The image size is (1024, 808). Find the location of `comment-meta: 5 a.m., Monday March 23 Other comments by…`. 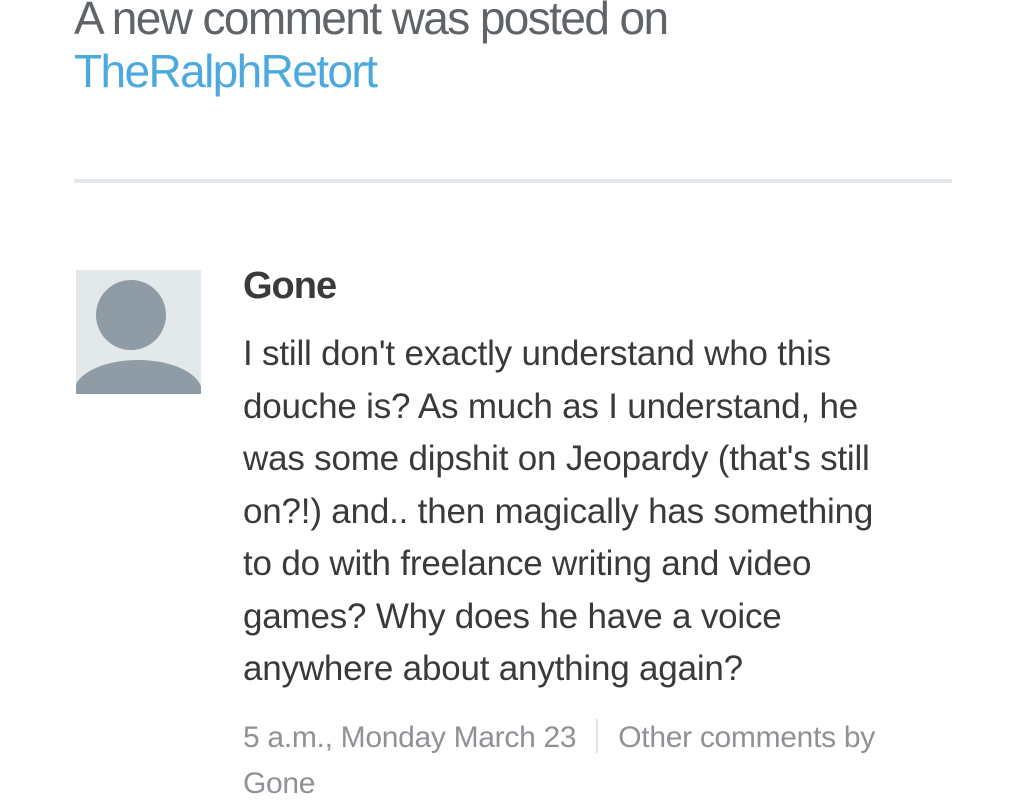

comment-meta: 5 a.m., Monday March 23 Other comments by… is located at coordinates (603, 761).